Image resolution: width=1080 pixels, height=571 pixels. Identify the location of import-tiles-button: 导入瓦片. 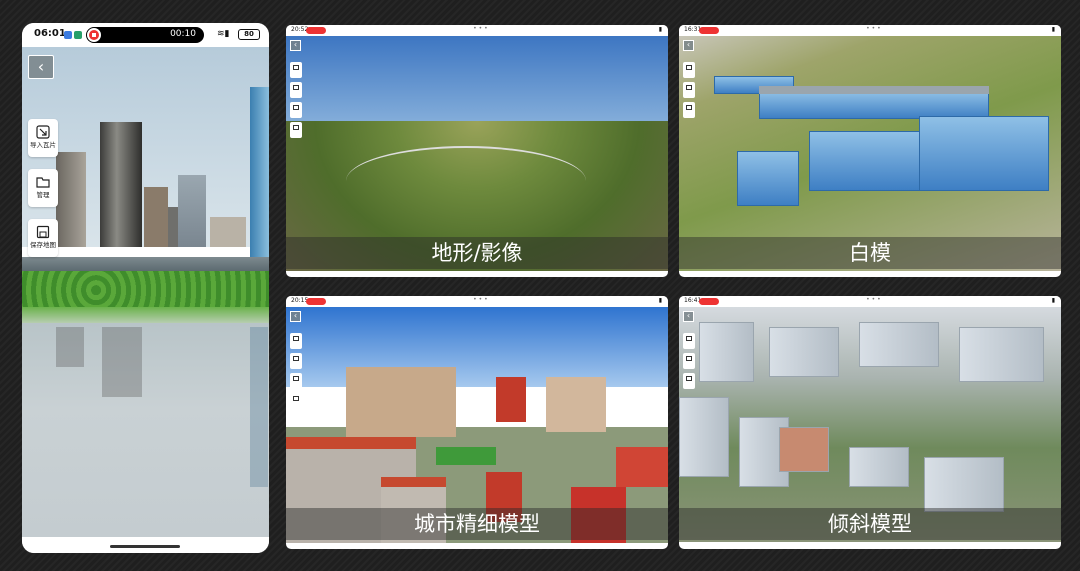
(43, 138).